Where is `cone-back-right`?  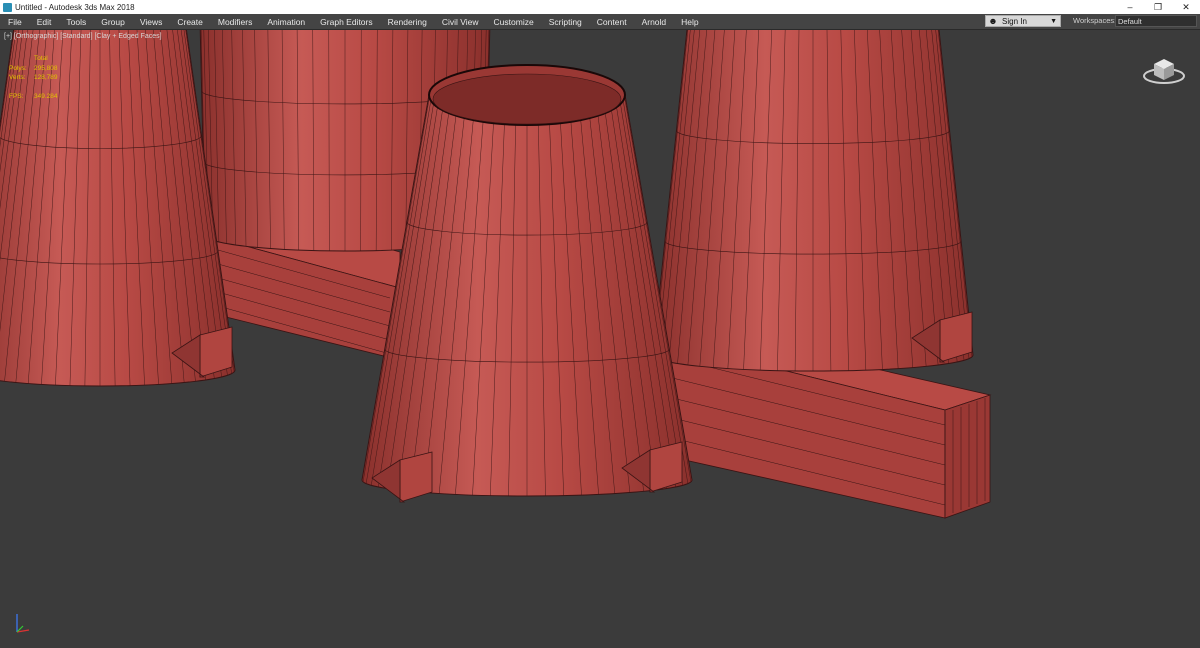 cone-back-right is located at coordinates (813, 201).